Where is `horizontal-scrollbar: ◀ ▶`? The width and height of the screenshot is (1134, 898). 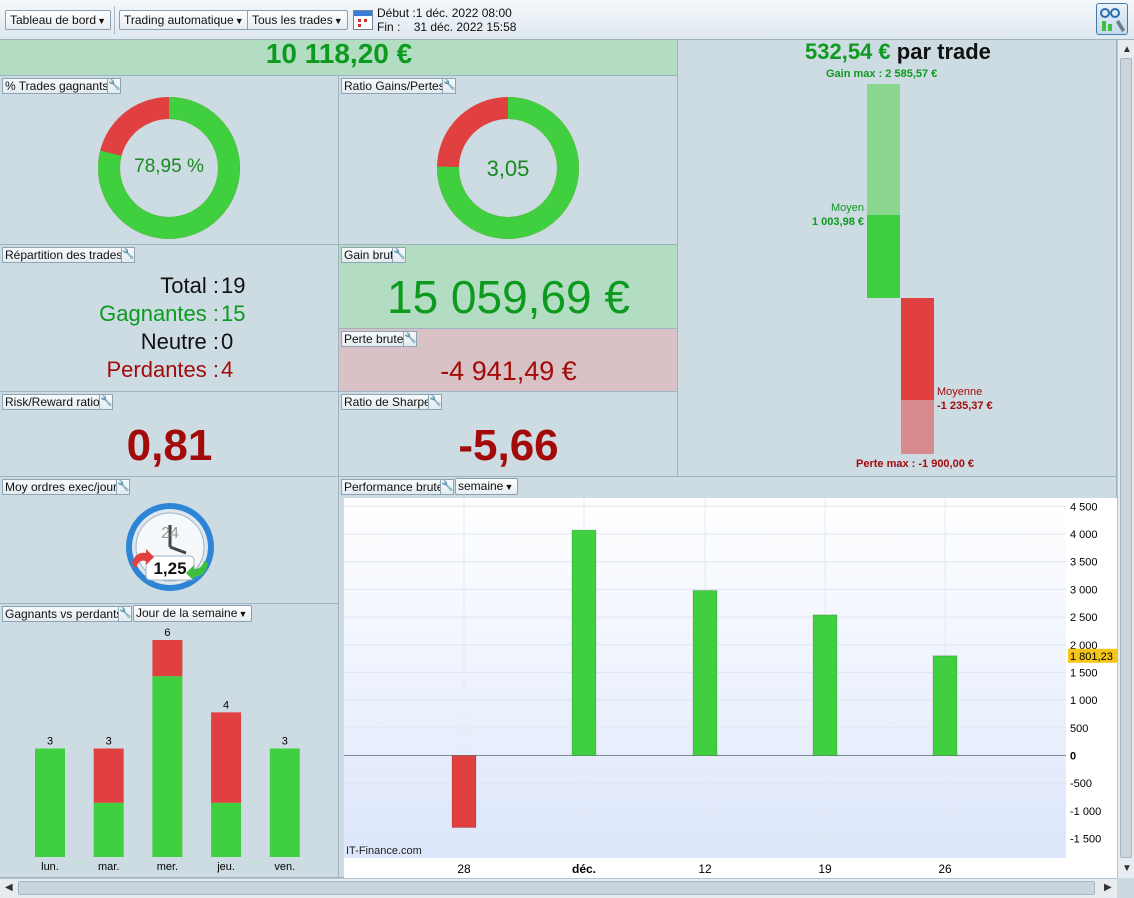
horizontal-scrollbar: ◀ ▶ is located at coordinates (558, 888).